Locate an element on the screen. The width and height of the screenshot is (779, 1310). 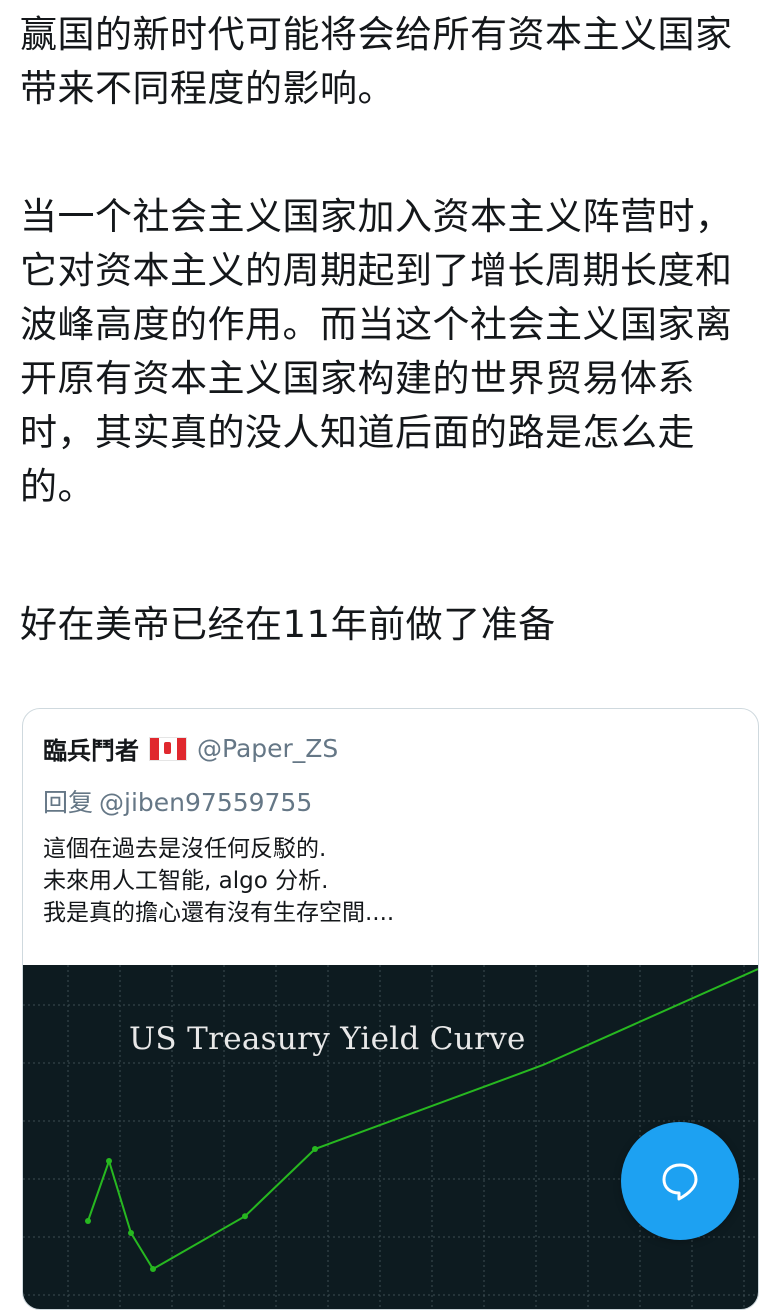
compose-button is located at coordinates (680, 1181).